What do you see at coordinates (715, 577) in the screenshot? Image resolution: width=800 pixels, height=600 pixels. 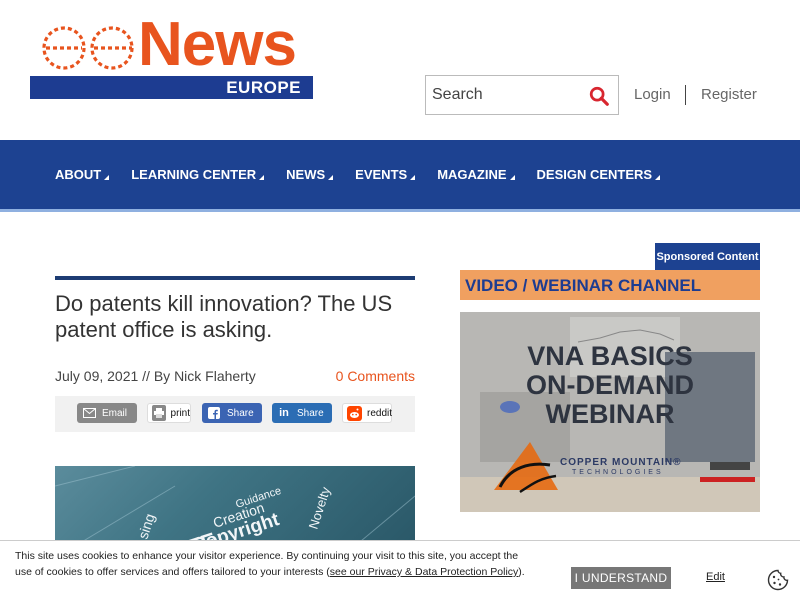 I see `edit-cookies-link: Edit` at bounding box center [715, 577].